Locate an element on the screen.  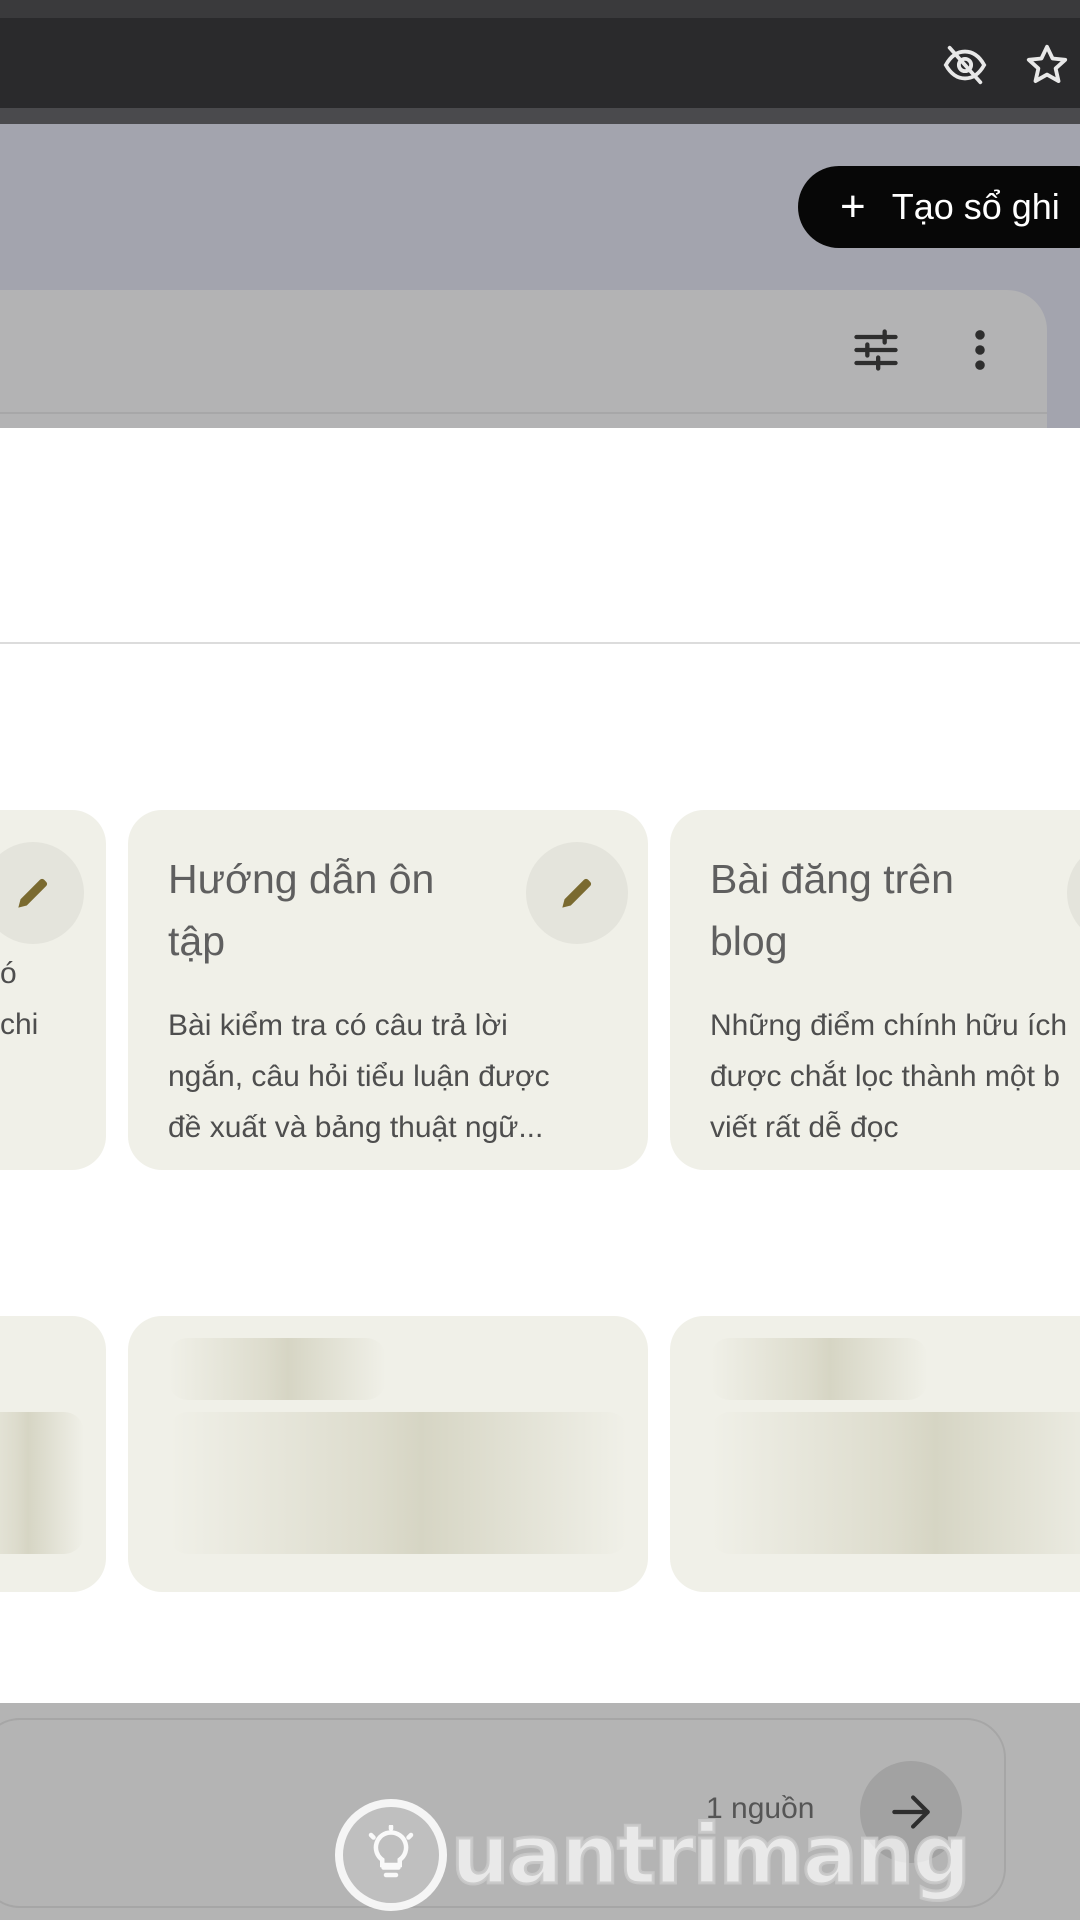
card-title: Bài đăng trên blog is located at coordinates (880, 910).